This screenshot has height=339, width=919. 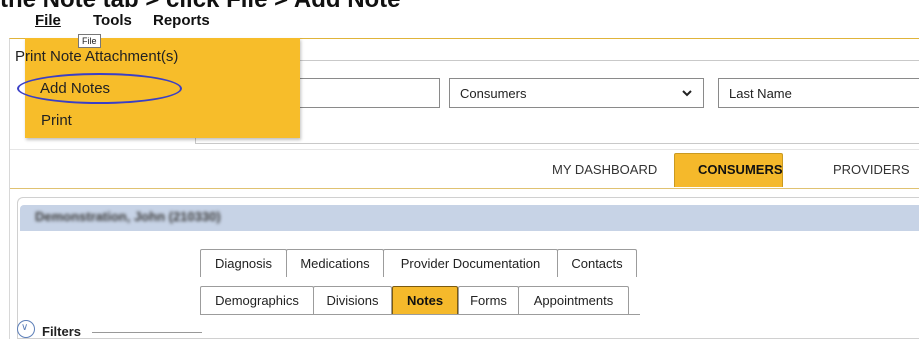 What do you see at coordinates (128, 216) in the screenshot?
I see `consumer-name: Demonstration, John (210330)` at bounding box center [128, 216].